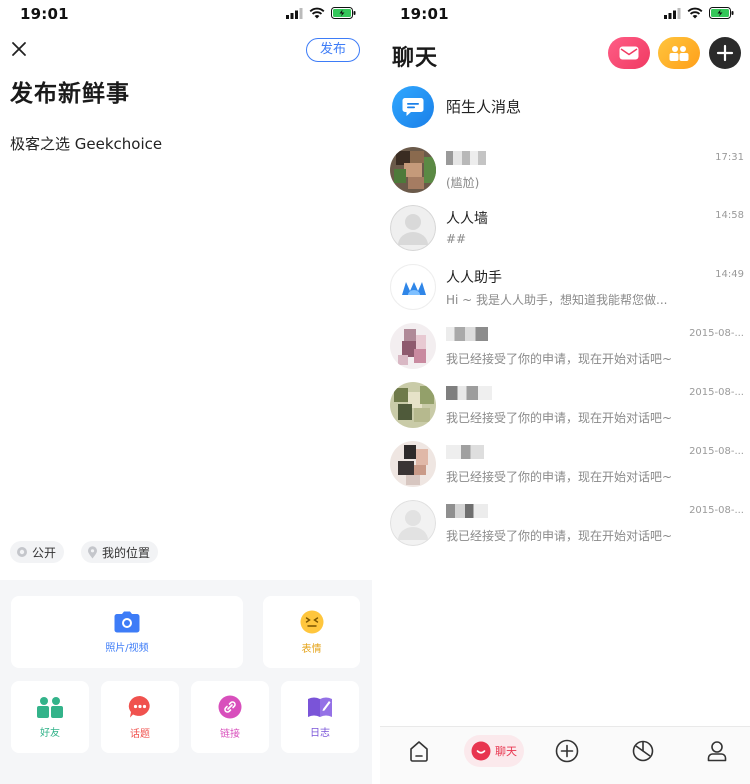 This screenshot has height=784, width=750. Describe the element at coordinates (320, 707) in the screenshot. I see `diary-icon` at that location.